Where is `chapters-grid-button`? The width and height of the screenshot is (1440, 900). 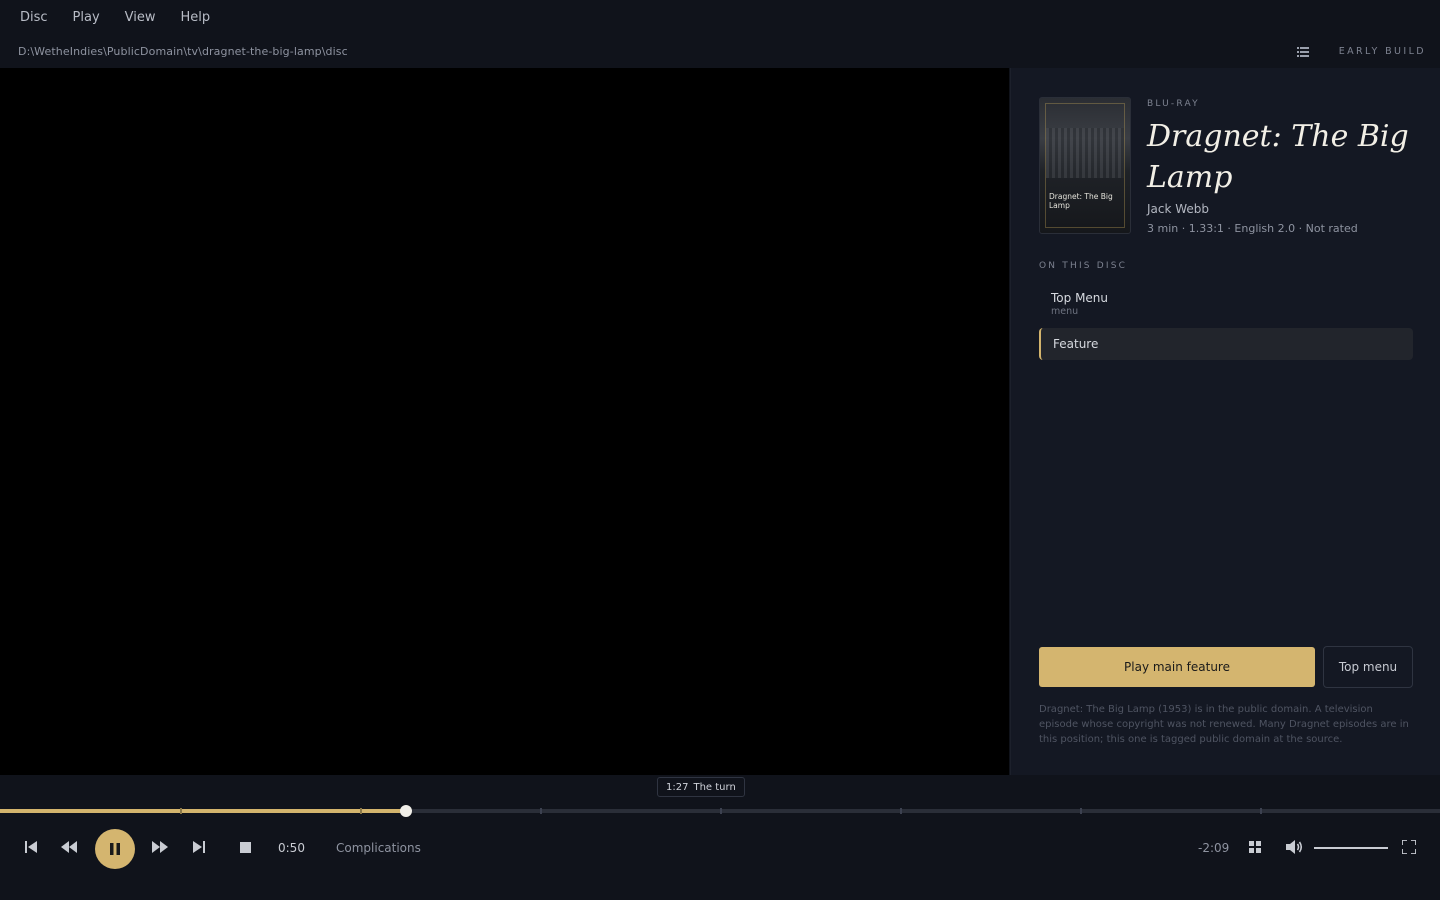 chapters-grid-button is located at coordinates (1255, 847).